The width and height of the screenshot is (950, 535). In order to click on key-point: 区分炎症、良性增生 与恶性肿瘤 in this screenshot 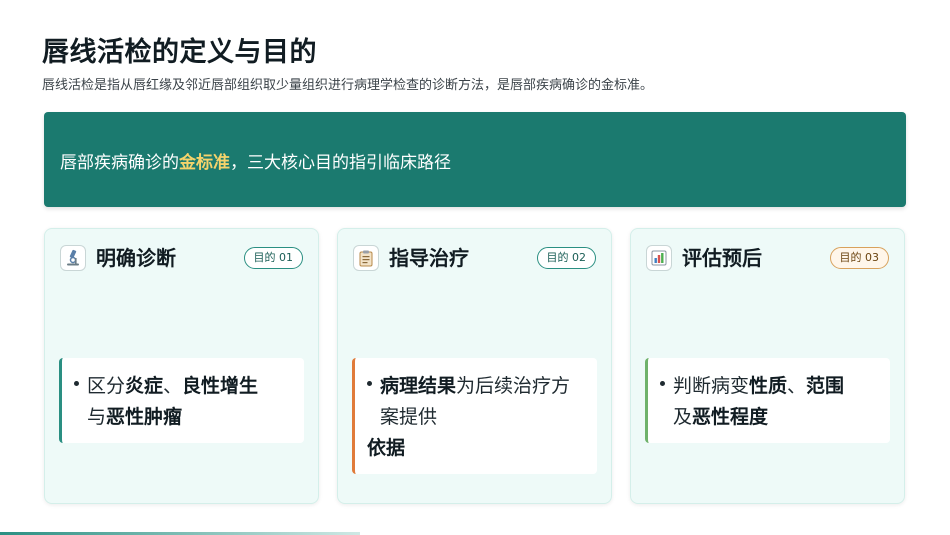, I will do `click(181, 400)`.